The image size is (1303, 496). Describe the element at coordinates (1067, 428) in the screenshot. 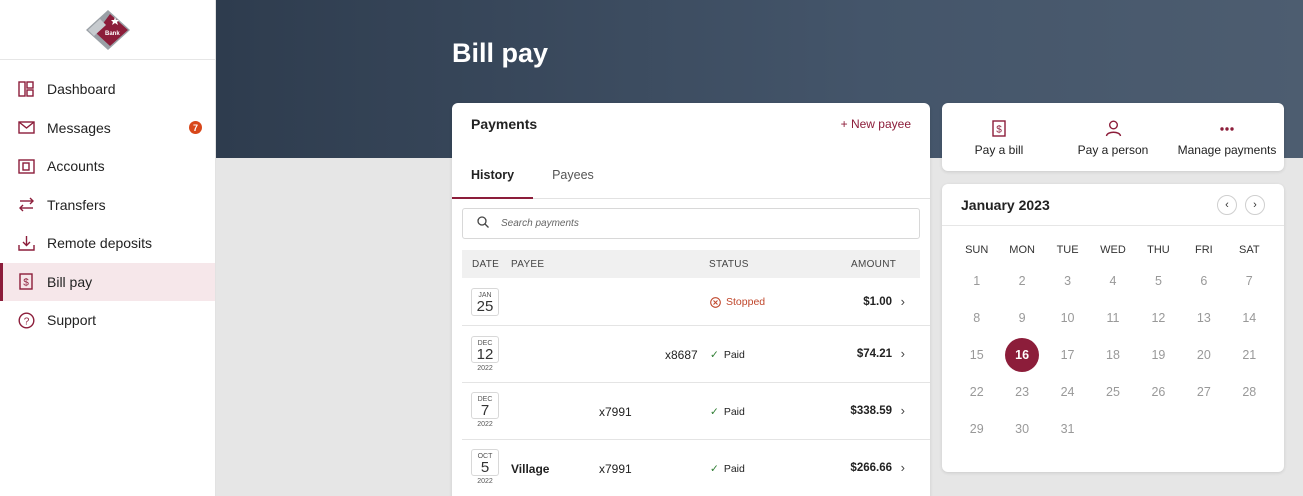

I see `calendar-day: 31` at that location.